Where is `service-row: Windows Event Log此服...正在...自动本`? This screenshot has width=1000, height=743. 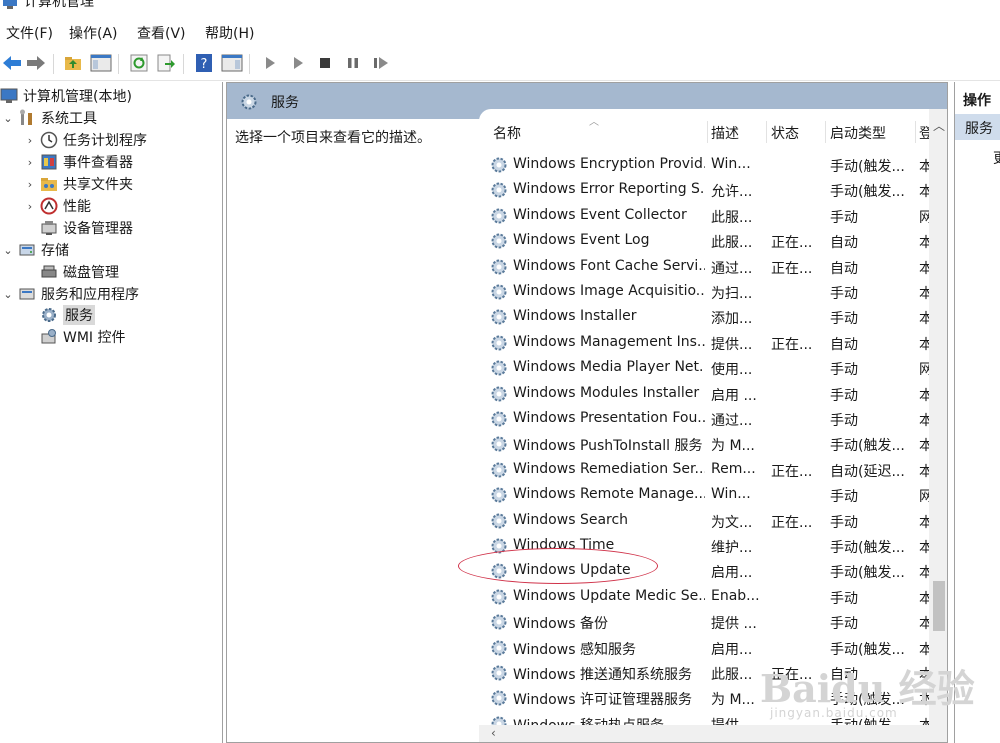 service-row: Windows Event Log此服...正在...自动本 is located at coordinates (705, 240).